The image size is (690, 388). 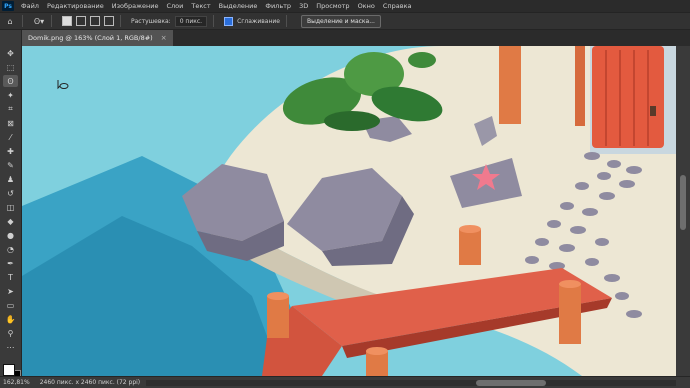 What do you see at coordinates (10, 291) in the screenshot?
I see `path-selection-tool-icon: ➤` at bounding box center [10, 291].